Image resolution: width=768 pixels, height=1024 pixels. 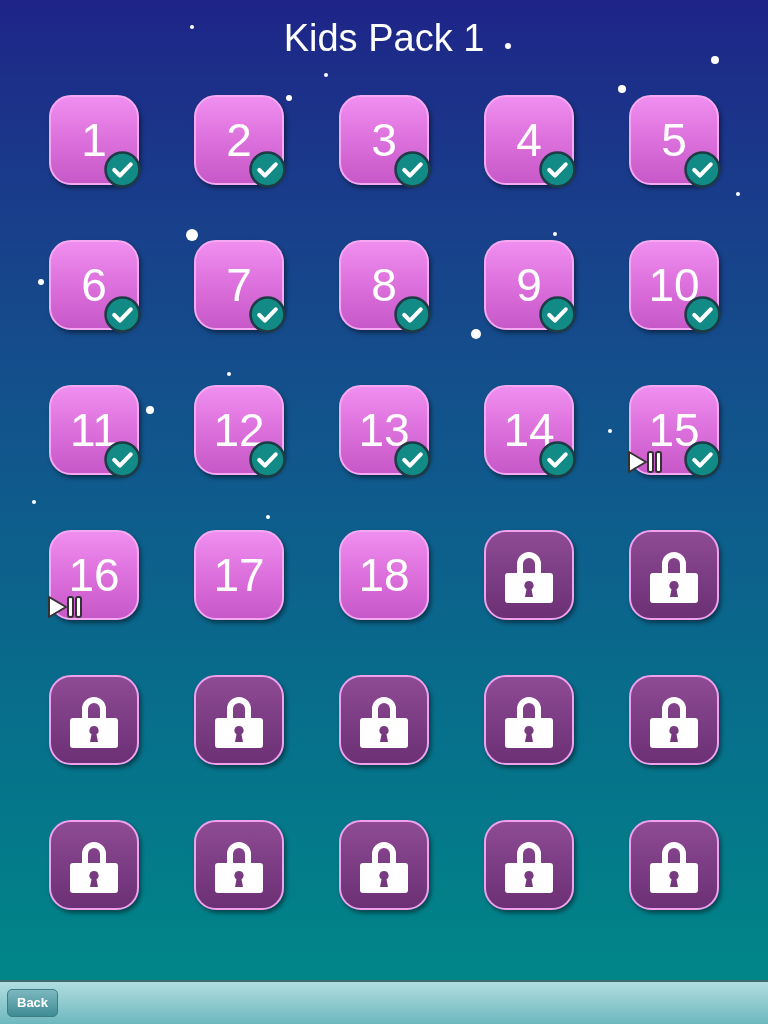 What do you see at coordinates (239, 140) in the screenshot?
I see `level-button: 2` at bounding box center [239, 140].